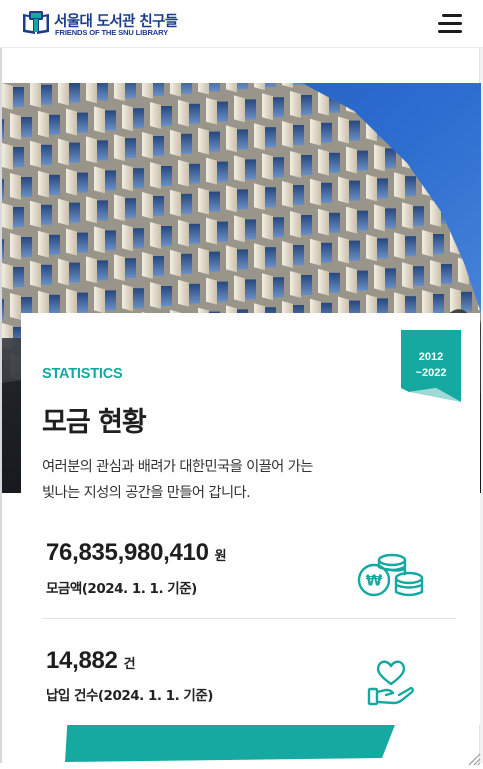 The width and height of the screenshot is (483, 769). I want to click on payment-count-unit: 건, so click(129, 664).